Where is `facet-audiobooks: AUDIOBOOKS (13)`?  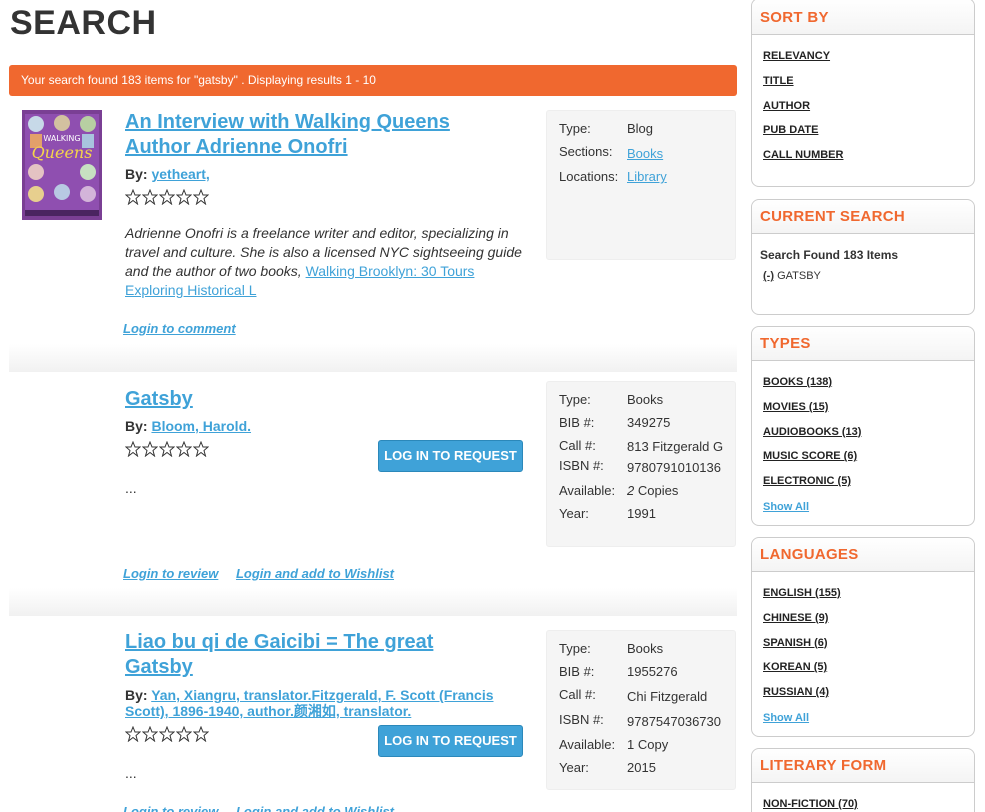
facet-audiobooks: AUDIOBOOKS (13) is located at coordinates (863, 432).